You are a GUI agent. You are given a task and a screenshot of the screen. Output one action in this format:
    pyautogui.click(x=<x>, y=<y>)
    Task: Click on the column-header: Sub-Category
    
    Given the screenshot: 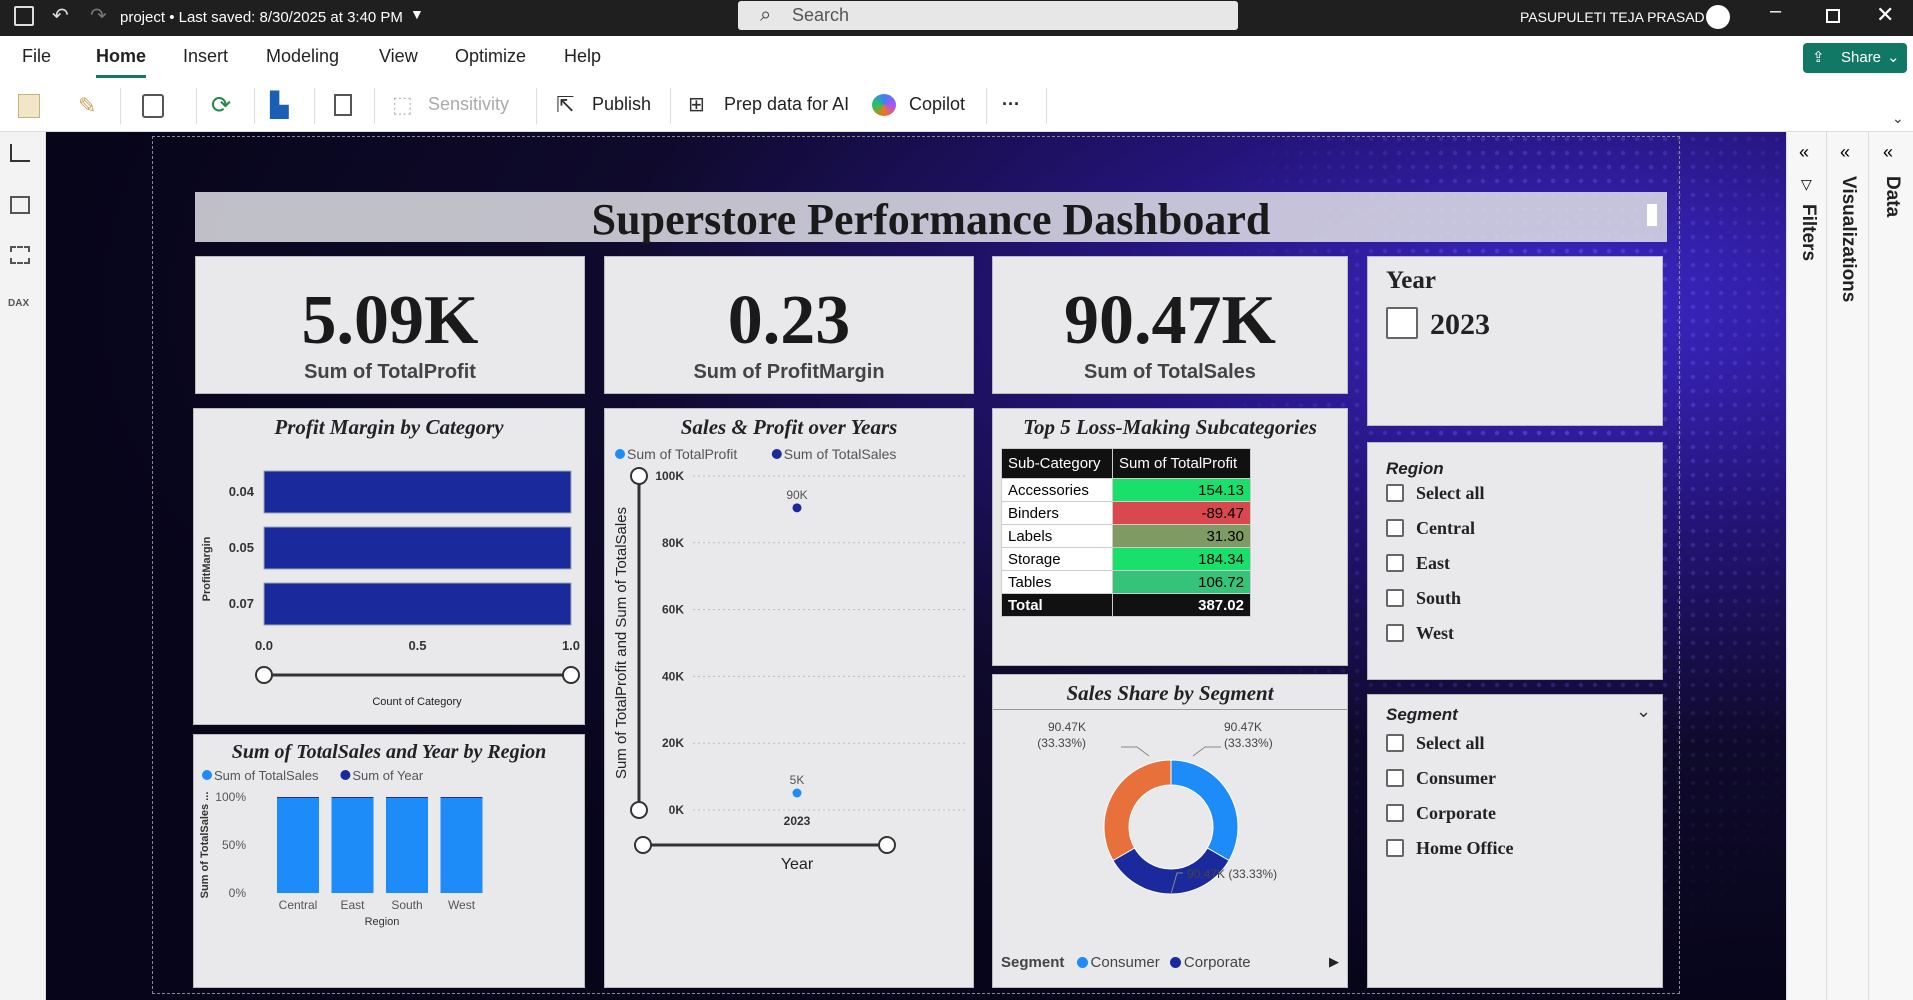 What is the action you would take?
    pyautogui.click(x=1057, y=463)
    